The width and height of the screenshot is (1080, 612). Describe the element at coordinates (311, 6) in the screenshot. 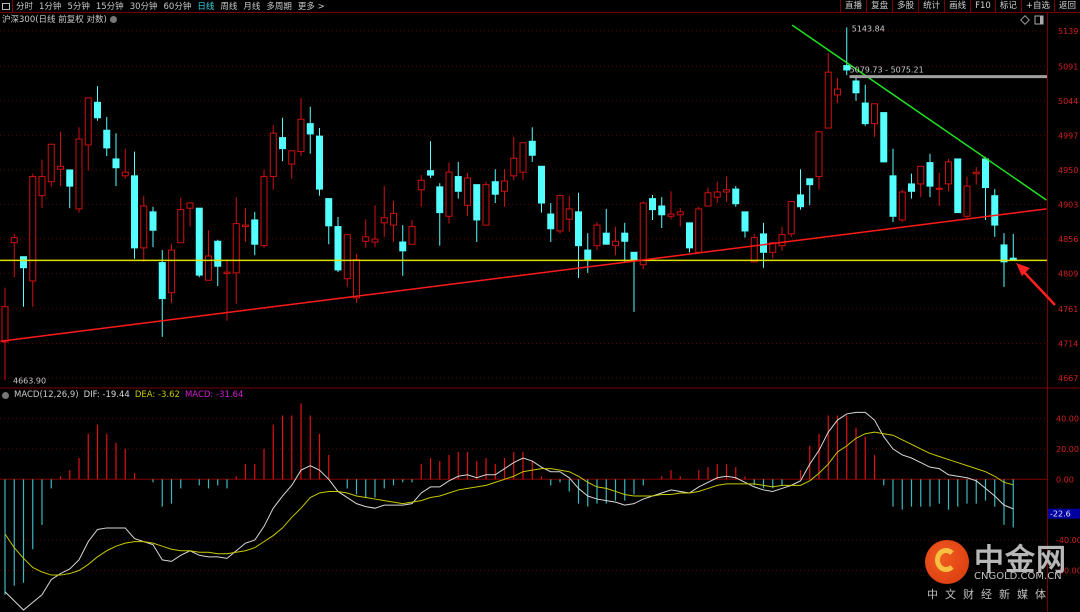

I see `period-tab: 更多 >` at that location.